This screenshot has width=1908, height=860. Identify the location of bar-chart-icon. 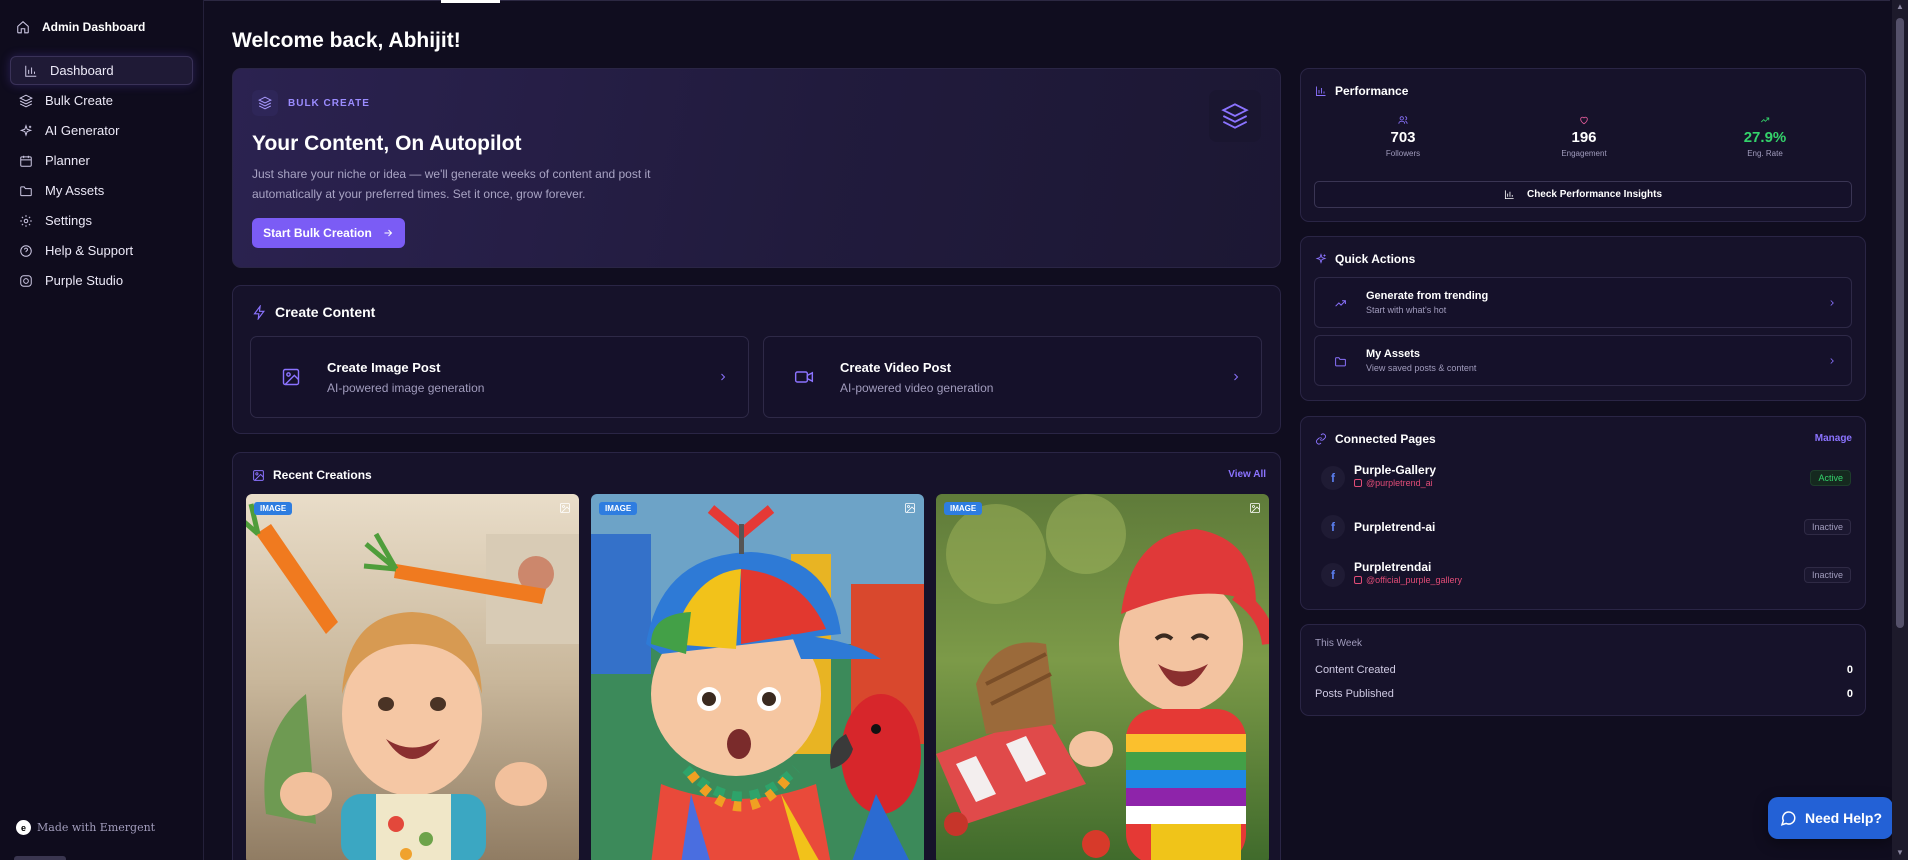
(1321, 91).